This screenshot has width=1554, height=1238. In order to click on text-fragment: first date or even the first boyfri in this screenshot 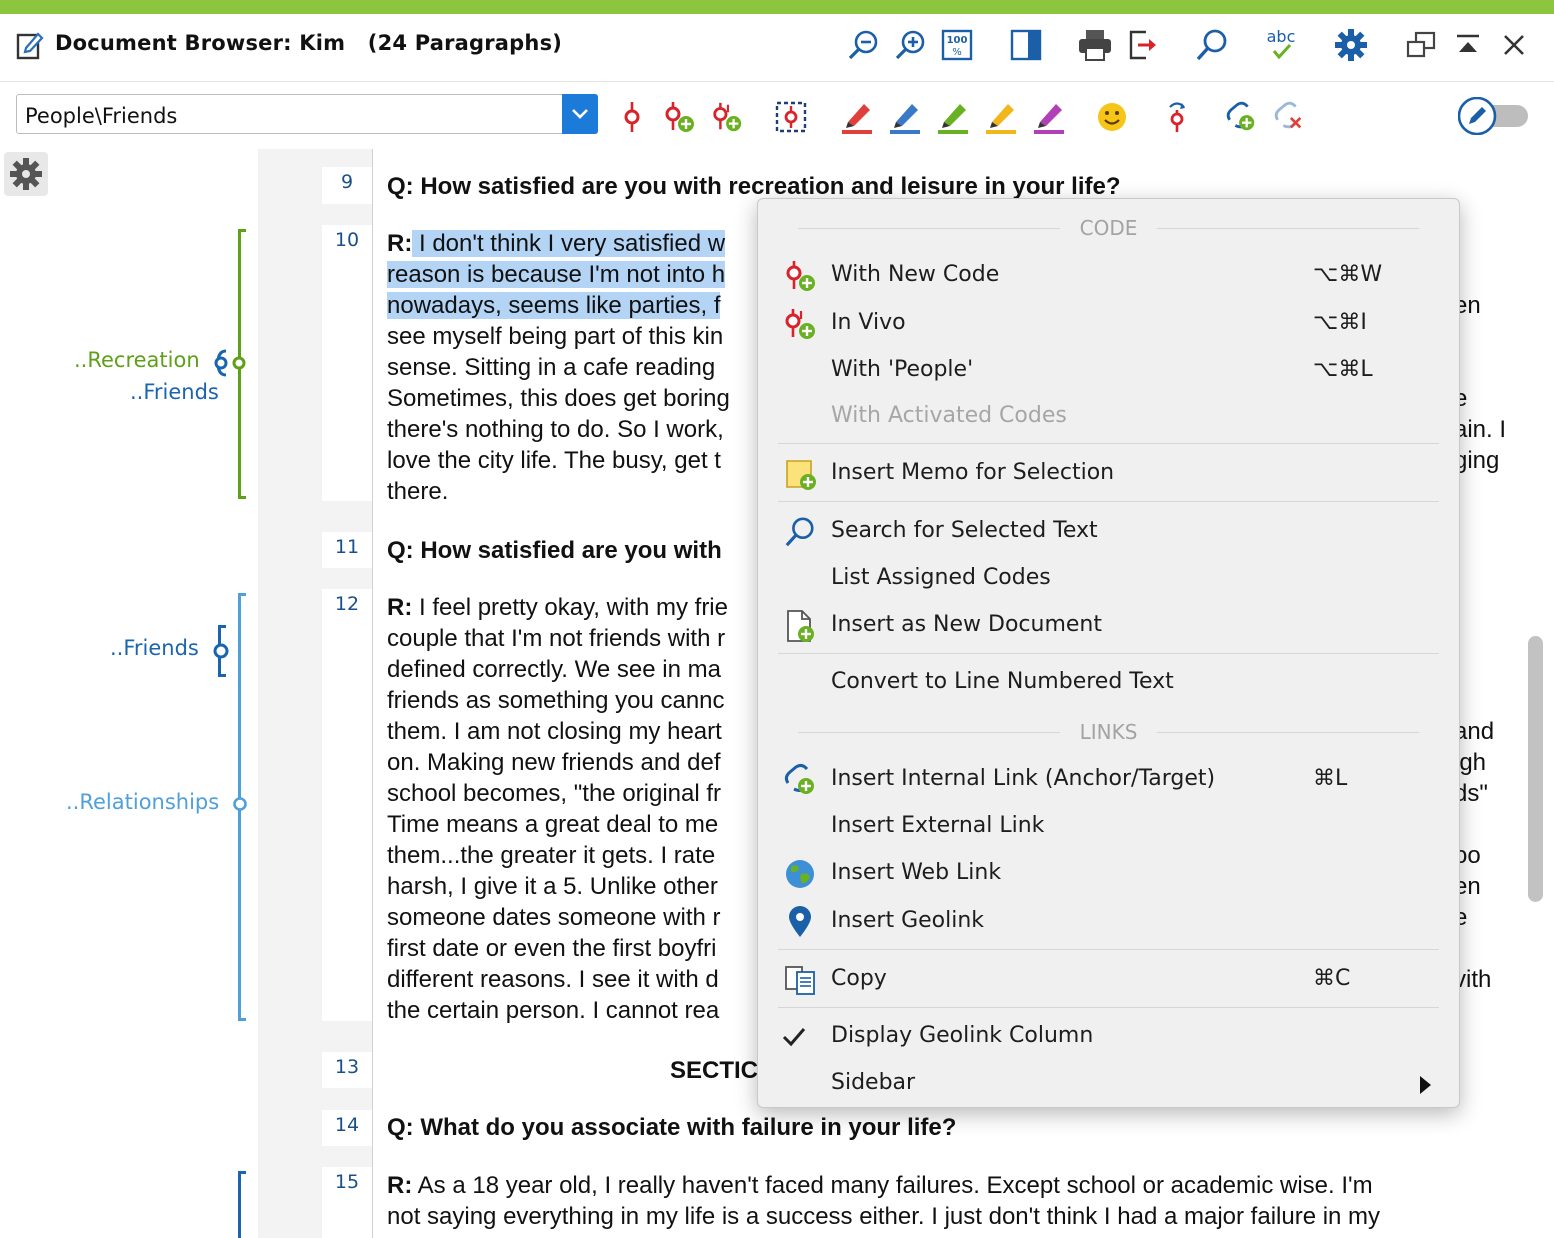, I will do `click(552, 948)`.